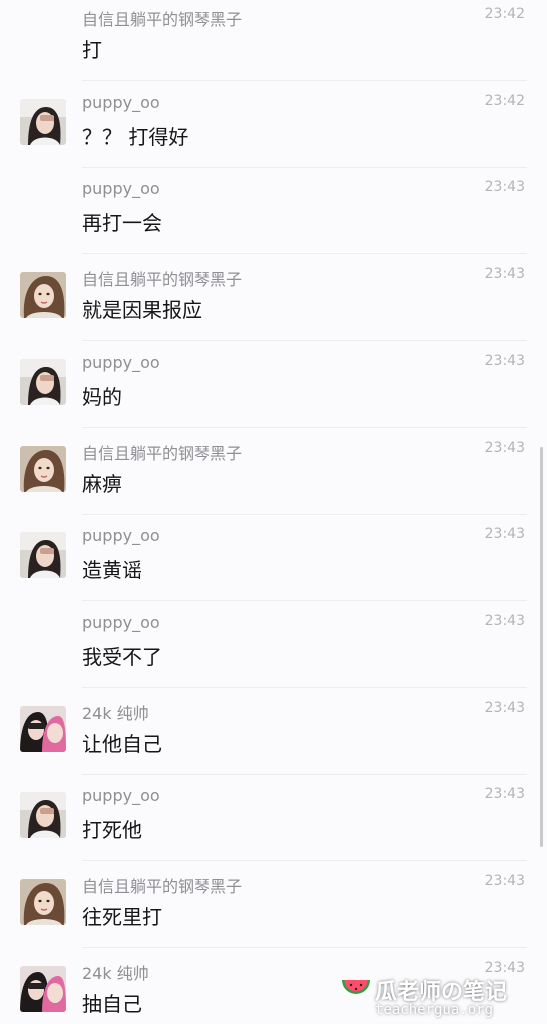 The height and width of the screenshot is (1024, 547). What do you see at coordinates (273, 818) in the screenshot?
I see `message-row: puppy_oo 23:43 打死他` at bounding box center [273, 818].